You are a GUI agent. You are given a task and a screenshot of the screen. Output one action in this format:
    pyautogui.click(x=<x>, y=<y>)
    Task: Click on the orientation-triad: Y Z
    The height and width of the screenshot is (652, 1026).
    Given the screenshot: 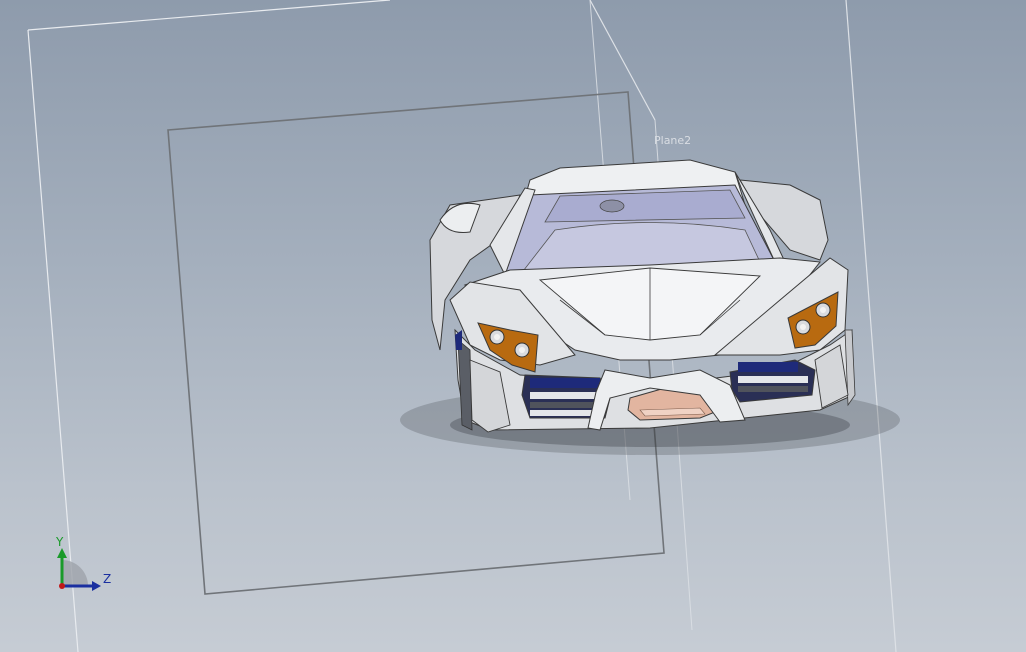 What is the action you would take?
    pyautogui.click(x=83, y=563)
    